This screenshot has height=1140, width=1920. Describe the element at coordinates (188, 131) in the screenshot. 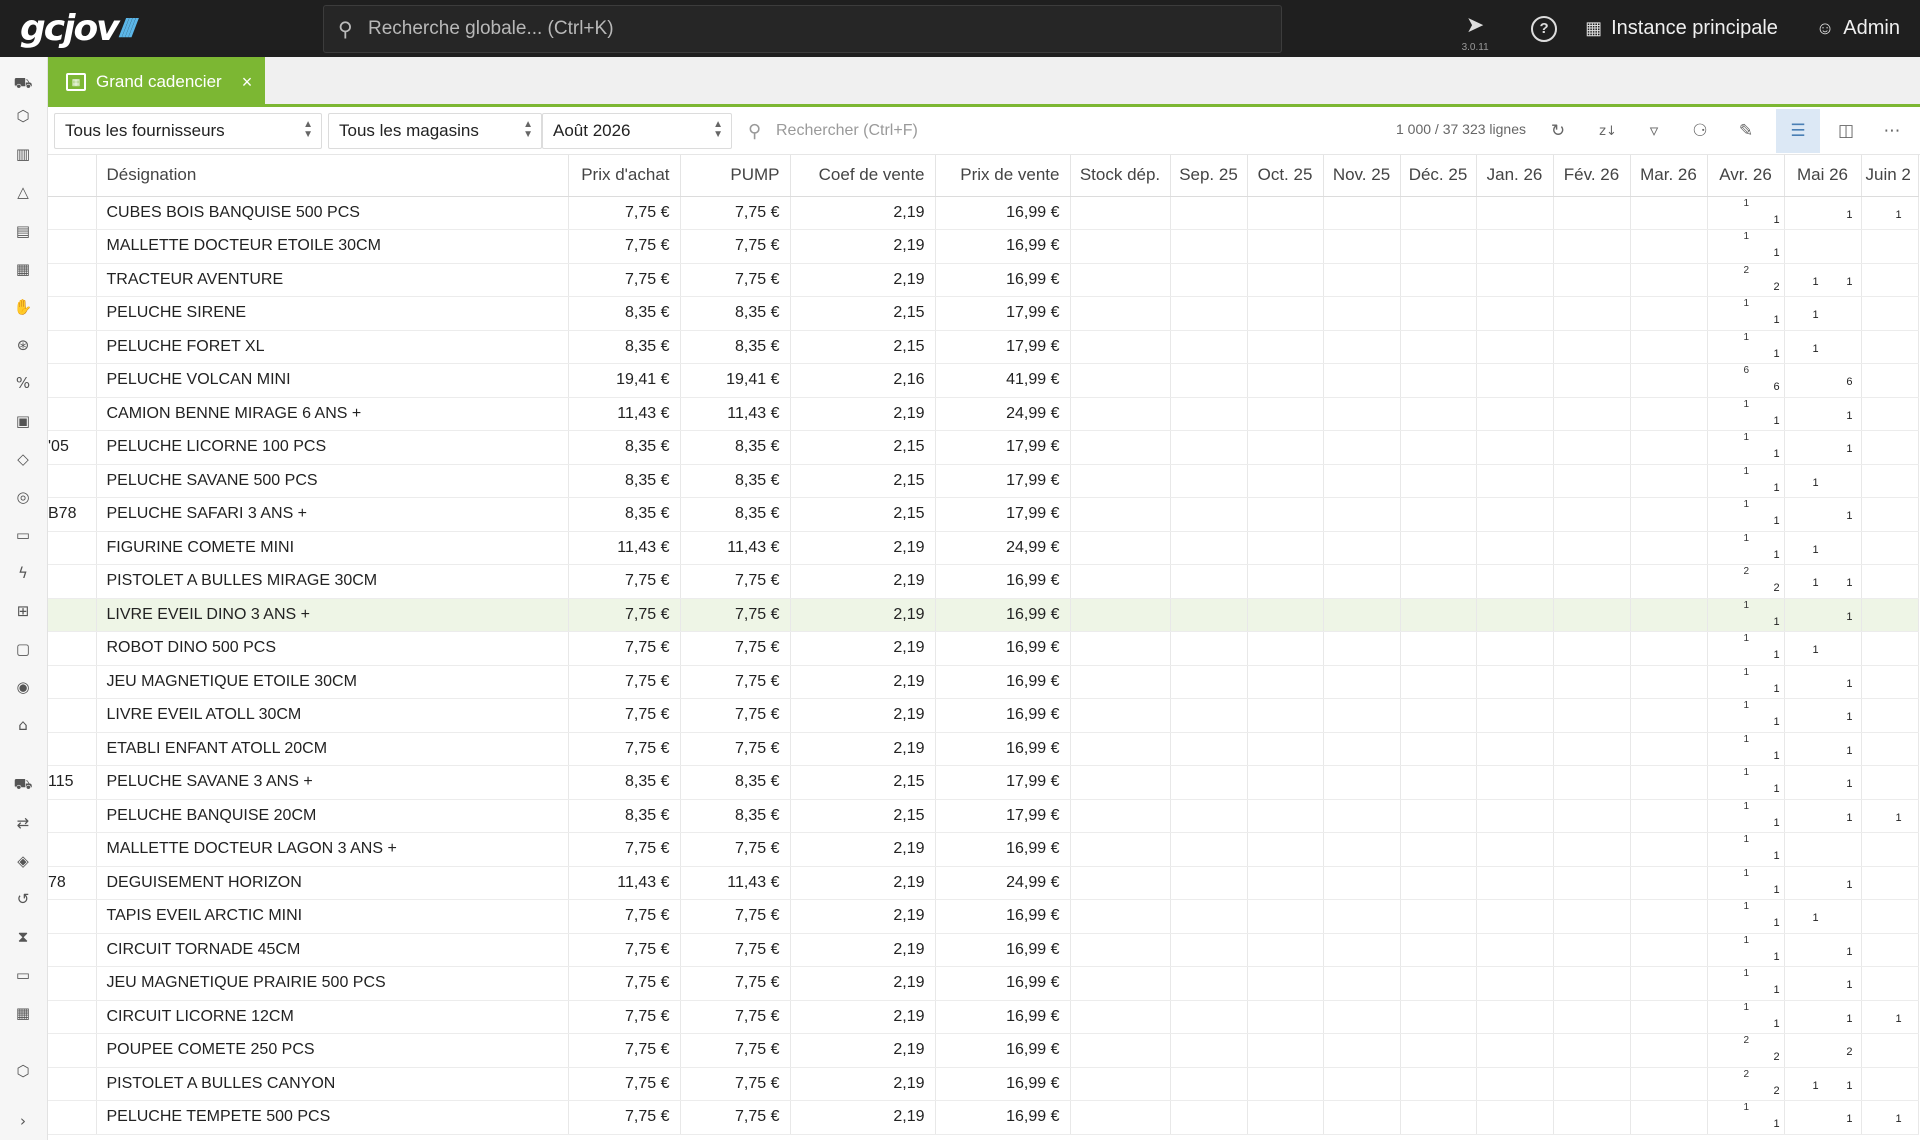

I see `supplier-select: Tous les fournisseurs ▲ ▼` at that location.